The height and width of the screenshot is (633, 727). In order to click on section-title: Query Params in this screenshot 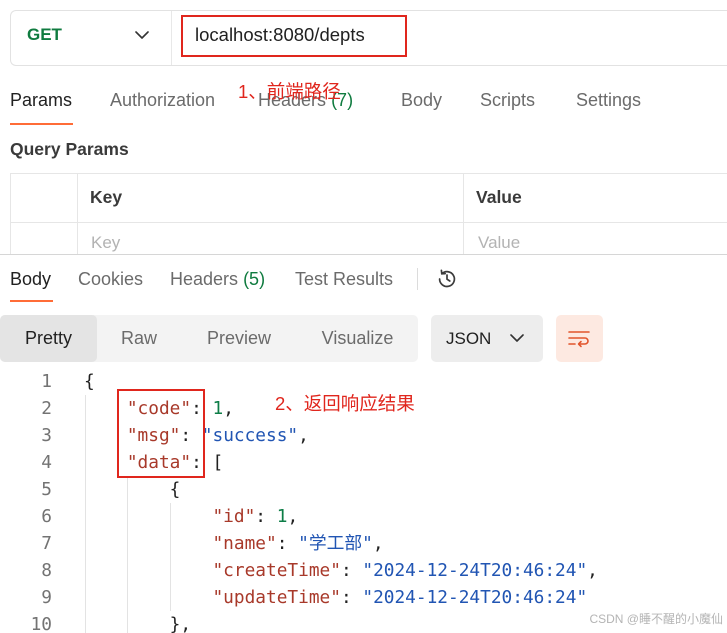, I will do `click(69, 149)`.